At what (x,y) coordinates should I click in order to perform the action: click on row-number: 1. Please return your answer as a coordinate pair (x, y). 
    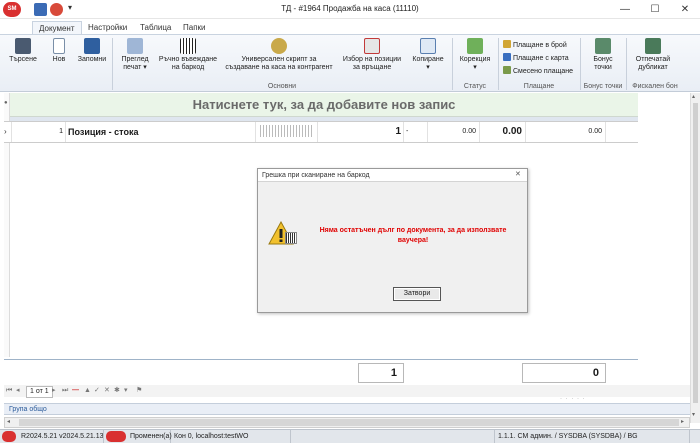
    Looking at the image, I should click on (39, 132).